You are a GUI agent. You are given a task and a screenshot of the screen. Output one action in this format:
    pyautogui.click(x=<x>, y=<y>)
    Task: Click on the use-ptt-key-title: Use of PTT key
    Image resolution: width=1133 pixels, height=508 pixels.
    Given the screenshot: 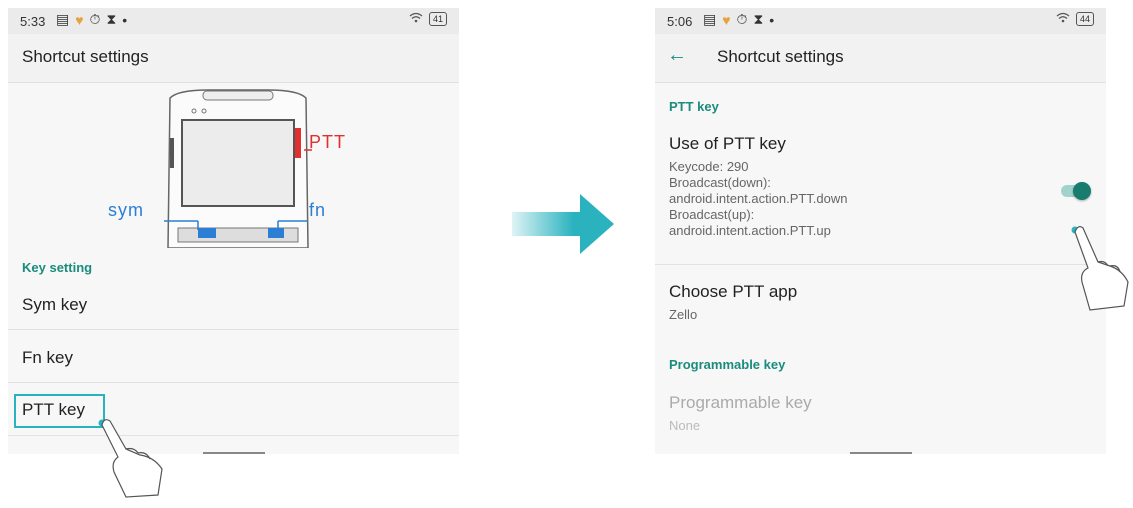 What is the action you would take?
    pyautogui.click(x=727, y=143)
    